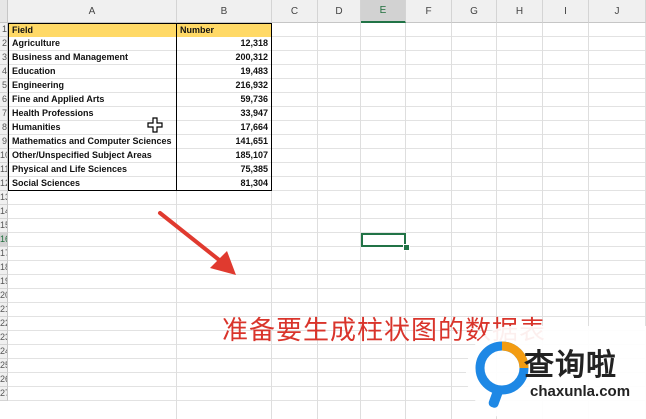 The width and height of the screenshot is (646, 419). I want to click on row-header: 13, so click(4, 198).